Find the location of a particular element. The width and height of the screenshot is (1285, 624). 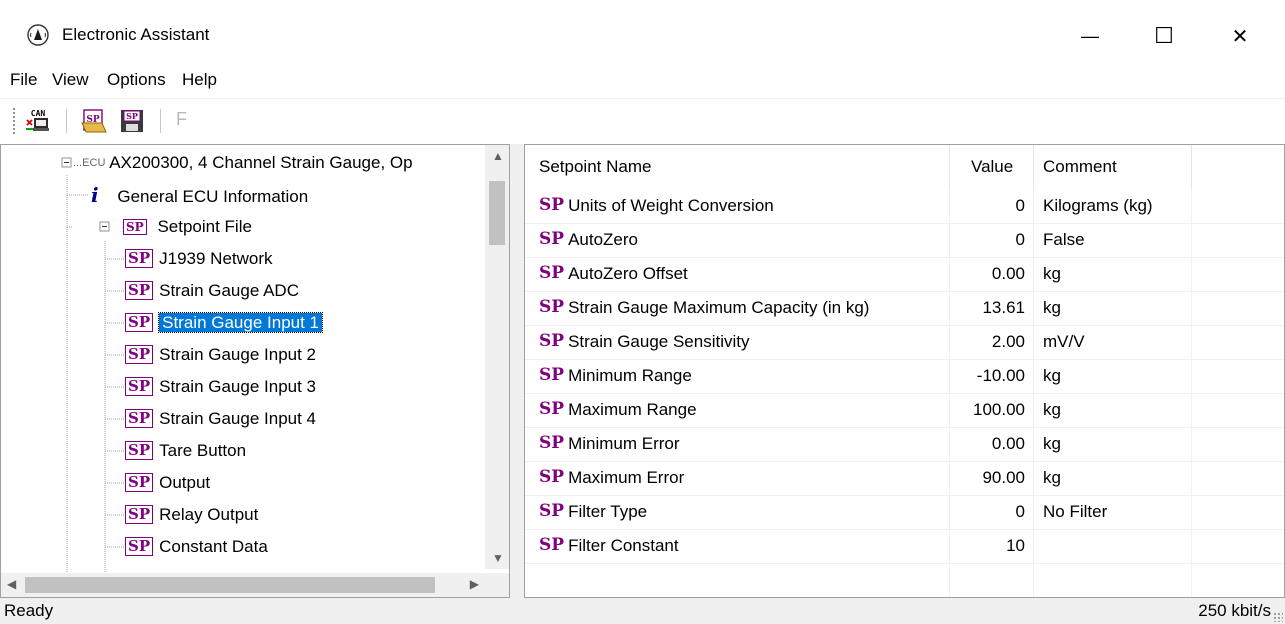

tree-setpoint-item: SP Strain Gauge Input 3 is located at coordinates (220, 387).